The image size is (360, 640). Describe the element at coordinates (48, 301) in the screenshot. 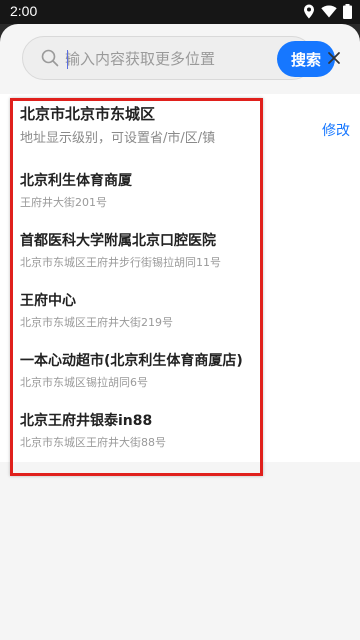

I see `poi-name: 王府中心` at that location.